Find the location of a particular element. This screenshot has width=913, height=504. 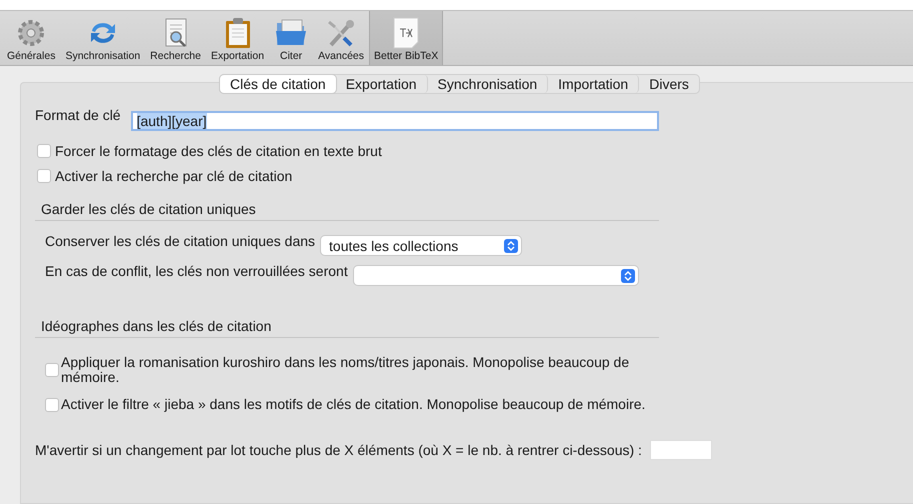

toolbar-item: Synchronisation is located at coordinates (103, 38).